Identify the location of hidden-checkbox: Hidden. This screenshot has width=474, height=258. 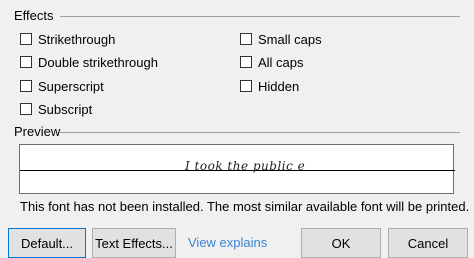
(269, 86).